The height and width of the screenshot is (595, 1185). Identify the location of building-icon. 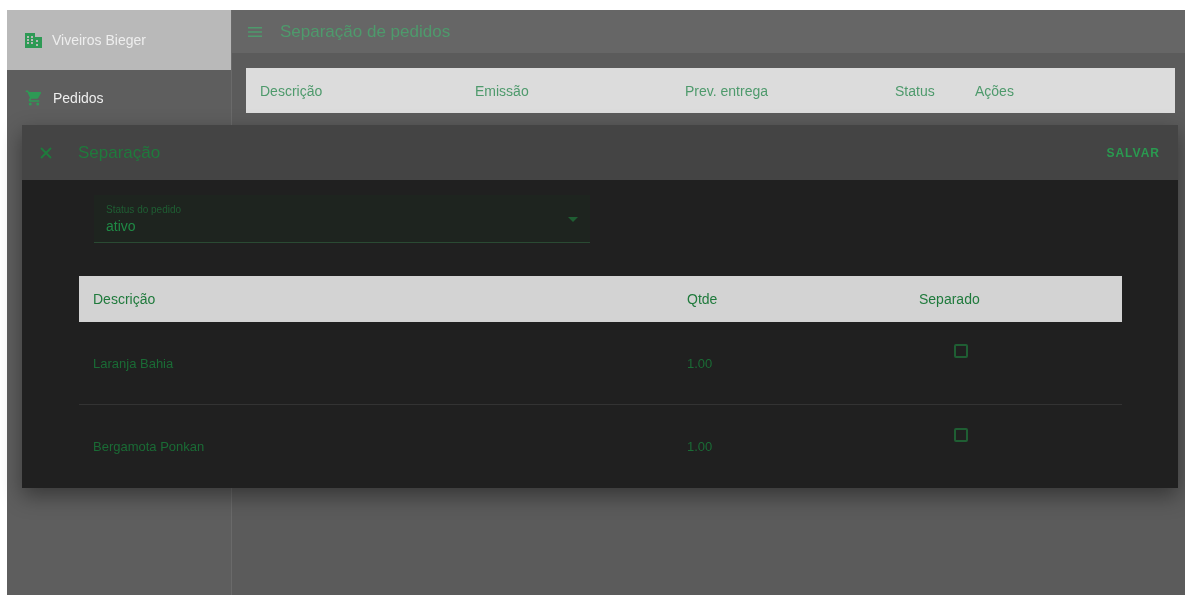
(33, 40).